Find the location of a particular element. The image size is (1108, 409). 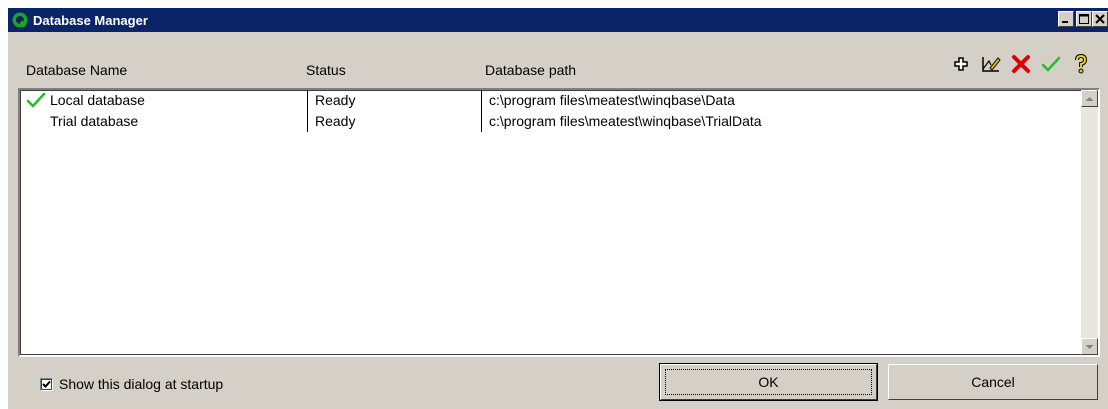

cancel-button-label: Cancel is located at coordinates (993, 382).